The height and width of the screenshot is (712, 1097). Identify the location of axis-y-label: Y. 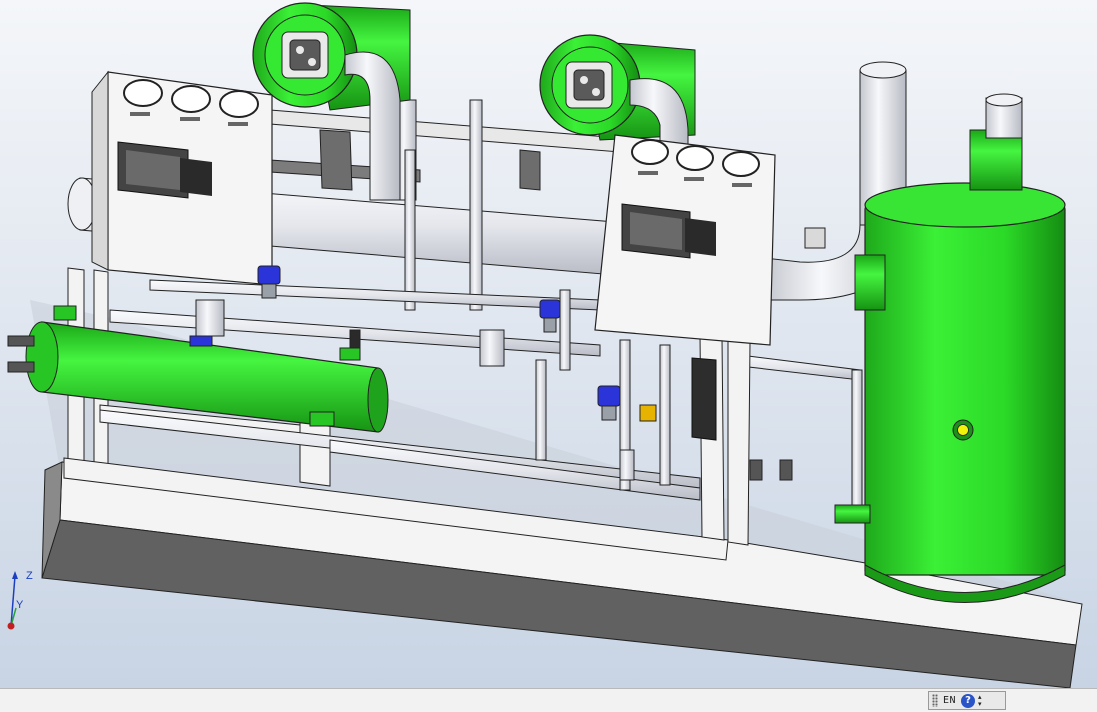
(20, 605).